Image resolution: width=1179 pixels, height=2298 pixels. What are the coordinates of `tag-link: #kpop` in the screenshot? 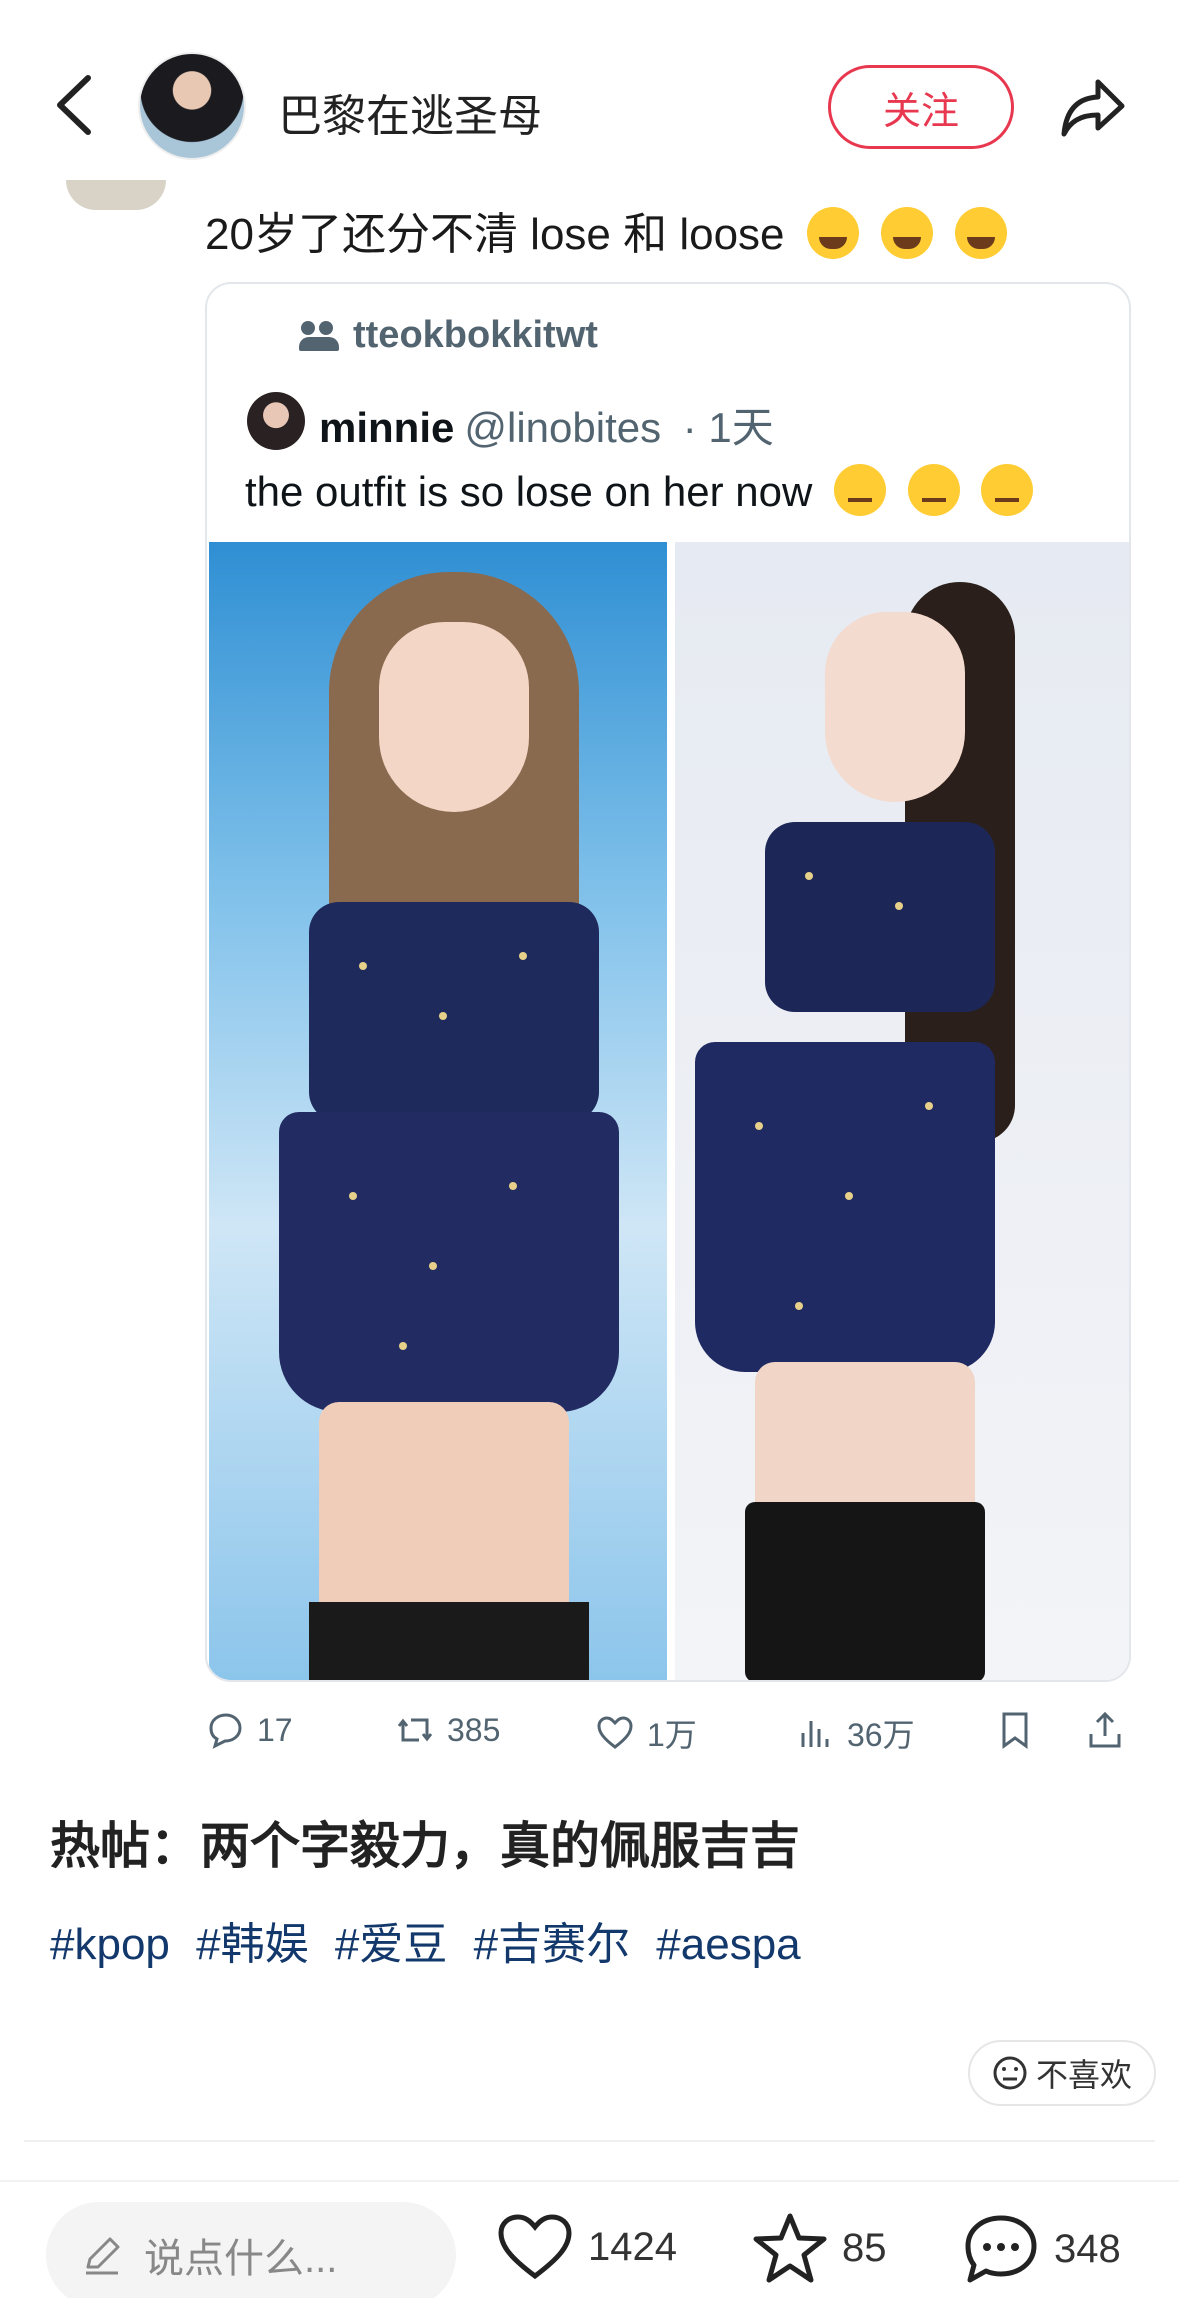 It's located at (110, 1944).